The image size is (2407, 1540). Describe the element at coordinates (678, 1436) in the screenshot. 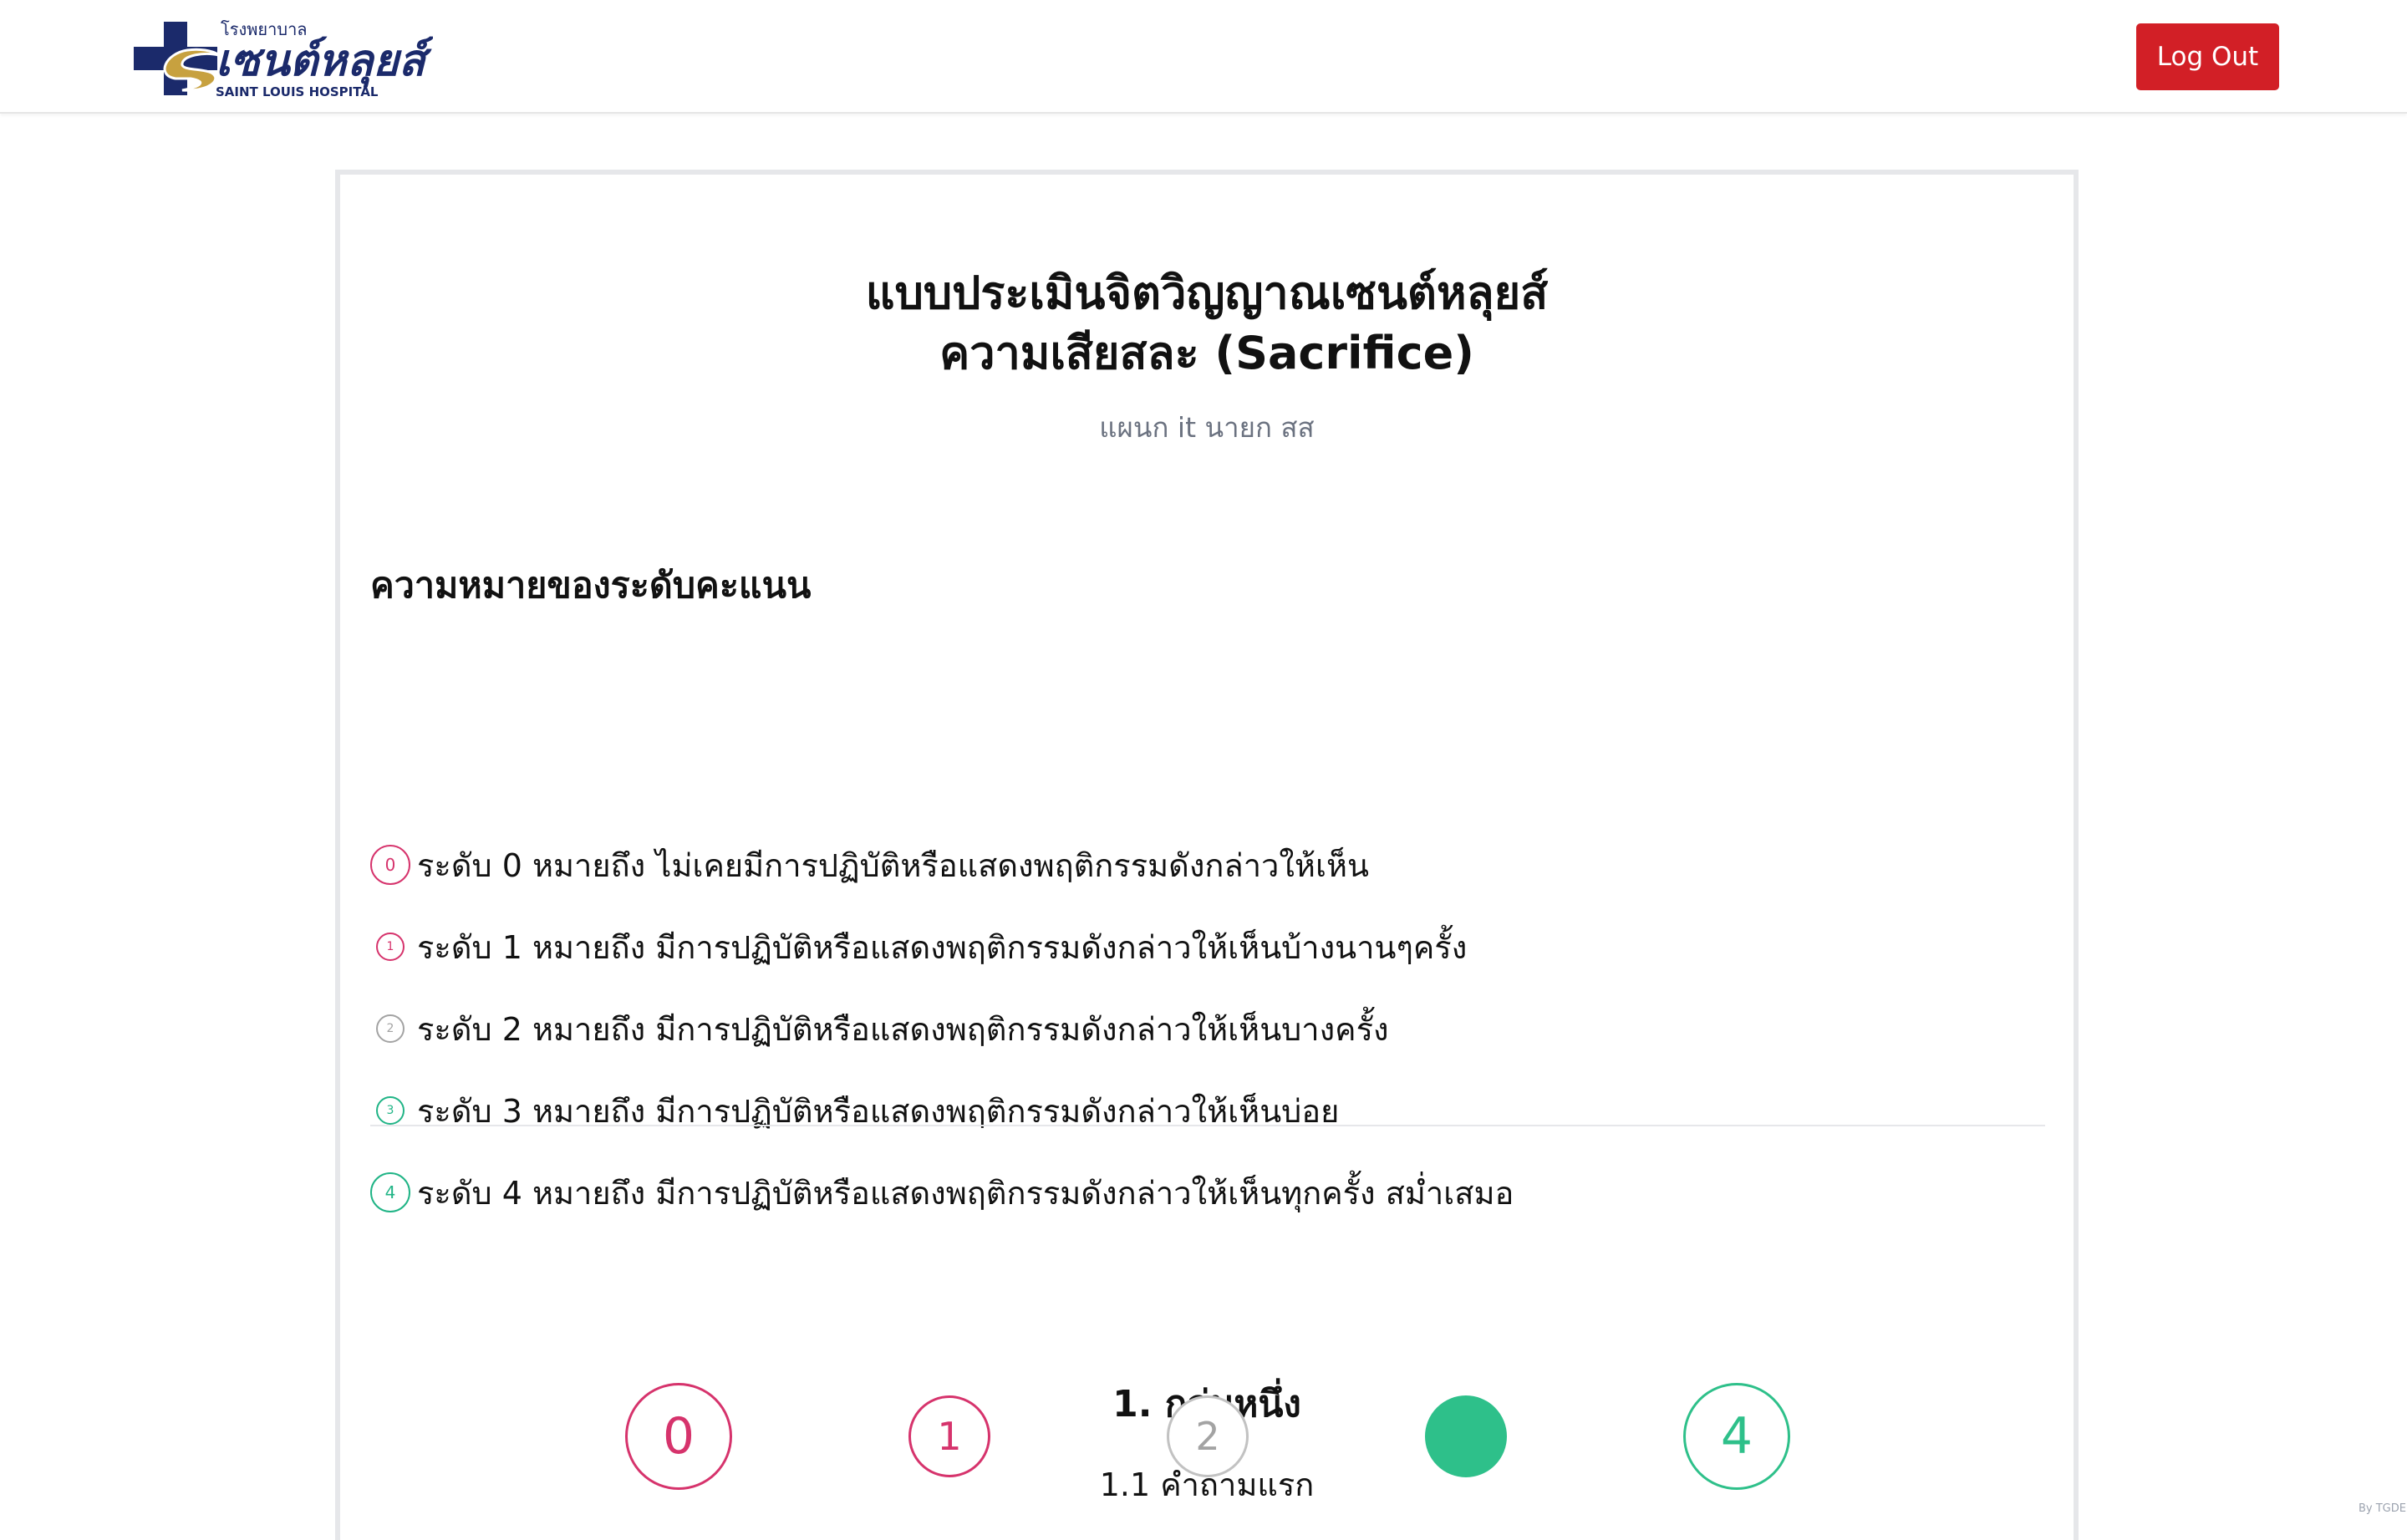

I see `score-option-0: 0` at that location.